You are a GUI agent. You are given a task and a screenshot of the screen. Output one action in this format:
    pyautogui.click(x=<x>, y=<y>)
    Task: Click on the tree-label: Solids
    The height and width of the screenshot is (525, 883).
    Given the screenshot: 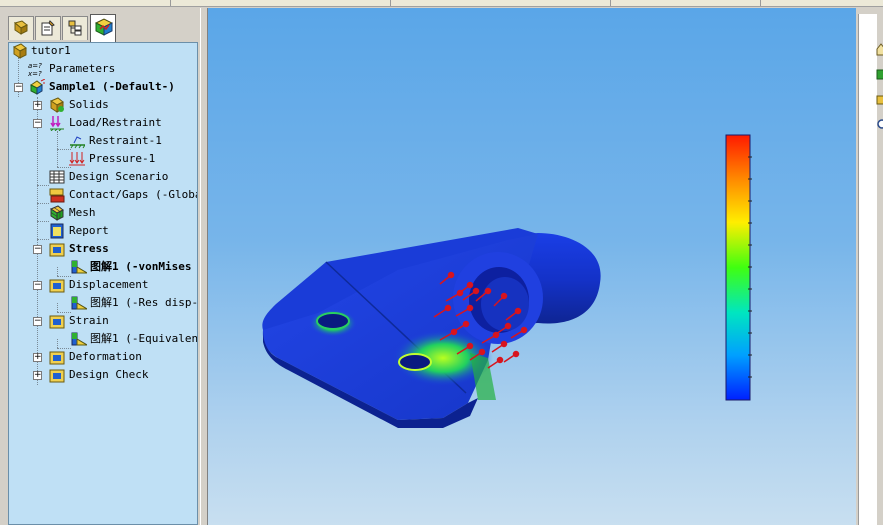 What is the action you would take?
    pyautogui.click(x=89, y=104)
    